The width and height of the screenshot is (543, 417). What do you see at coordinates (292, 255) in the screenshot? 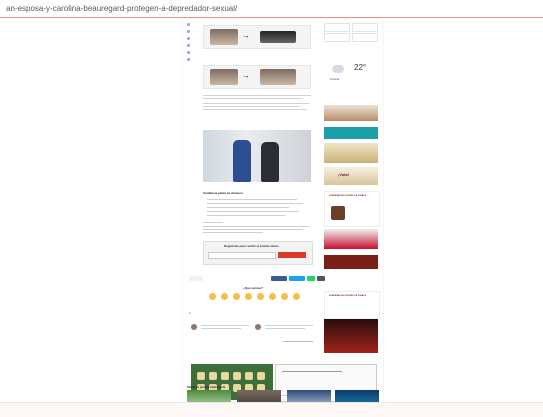
I see `newsletter-subscribe-button` at bounding box center [292, 255].